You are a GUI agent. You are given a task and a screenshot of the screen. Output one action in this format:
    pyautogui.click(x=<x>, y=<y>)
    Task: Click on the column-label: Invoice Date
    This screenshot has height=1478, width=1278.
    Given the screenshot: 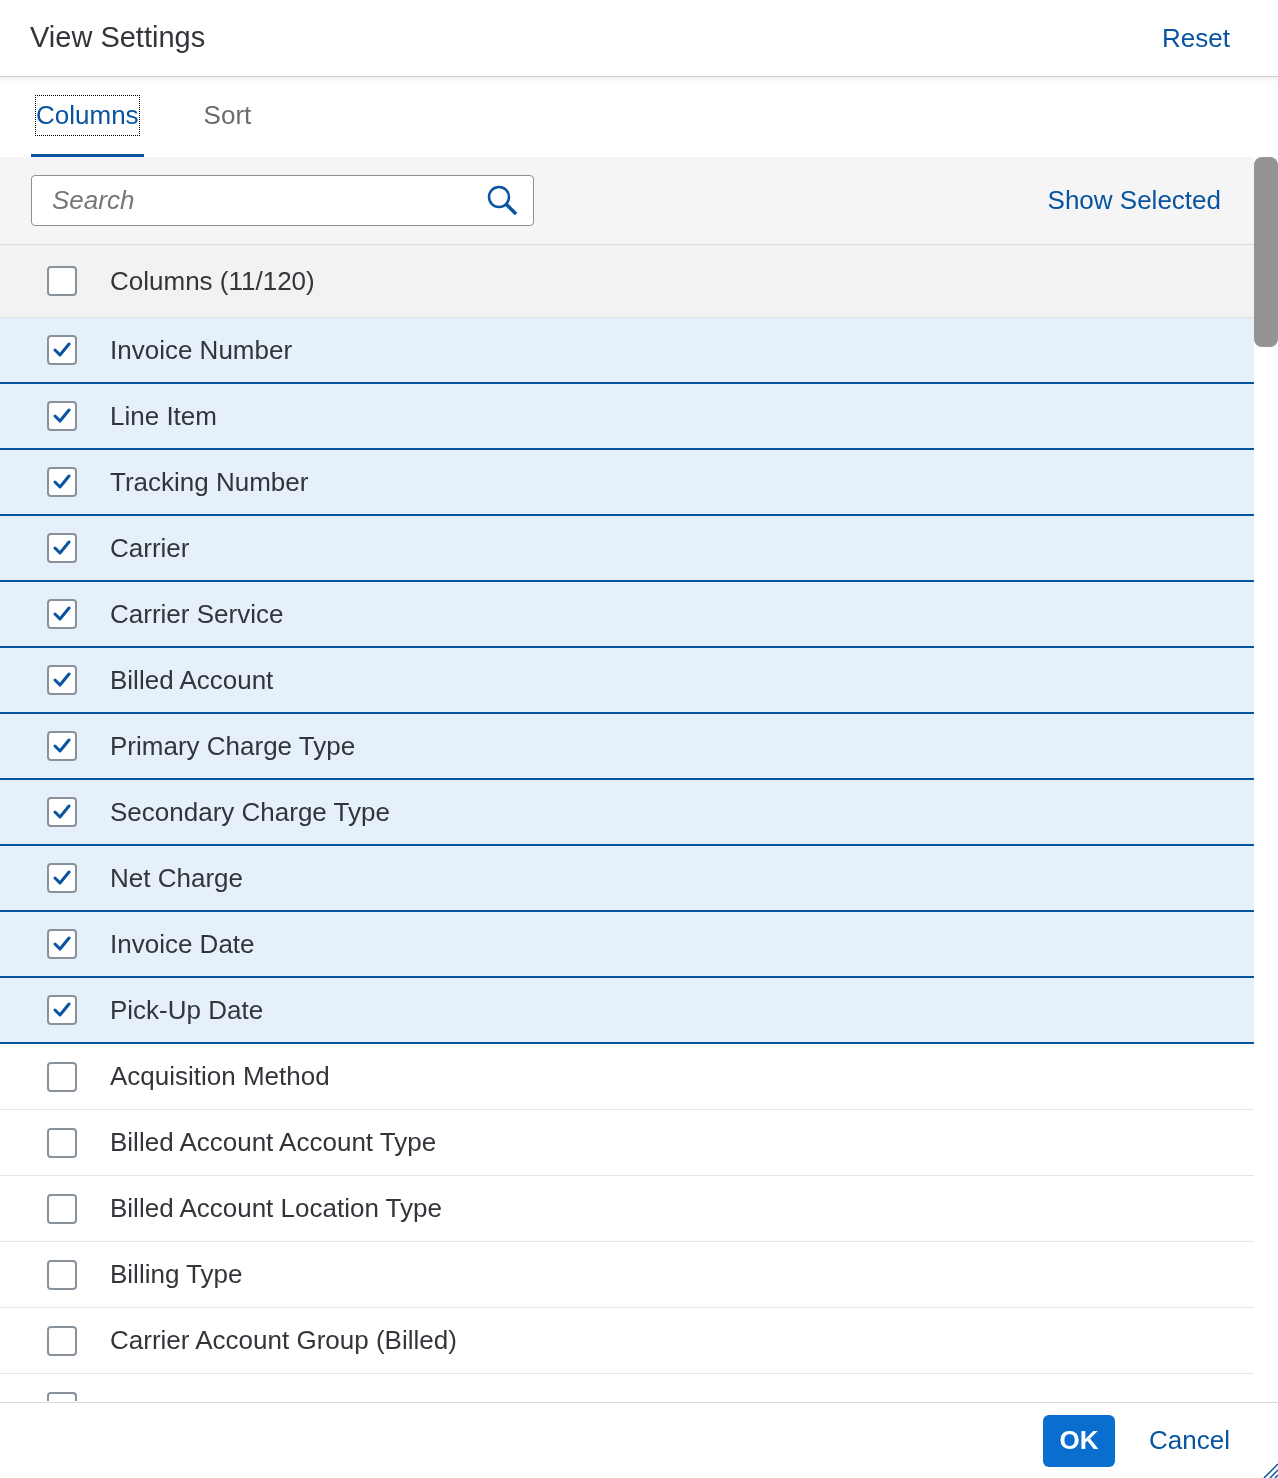 What is the action you would take?
    pyautogui.click(x=182, y=944)
    